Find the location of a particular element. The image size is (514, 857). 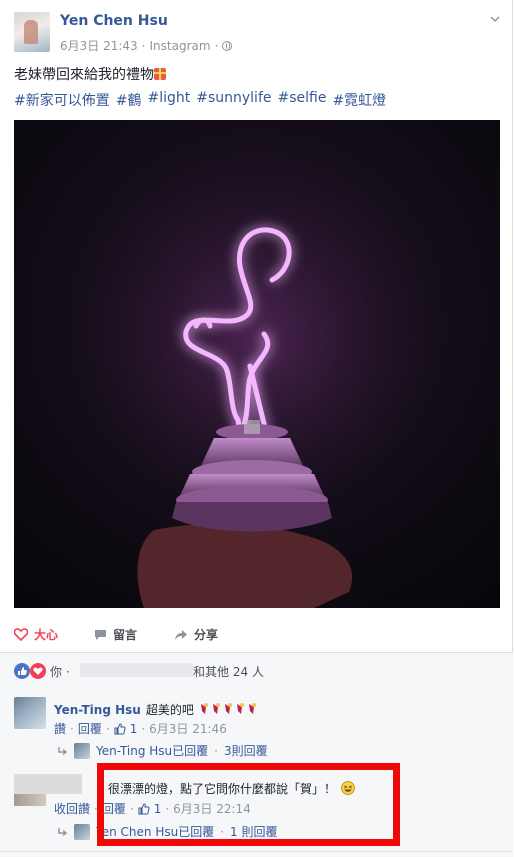

post-text: 老妹帶回來給我的禮物 is located at coordinates (90, 74).